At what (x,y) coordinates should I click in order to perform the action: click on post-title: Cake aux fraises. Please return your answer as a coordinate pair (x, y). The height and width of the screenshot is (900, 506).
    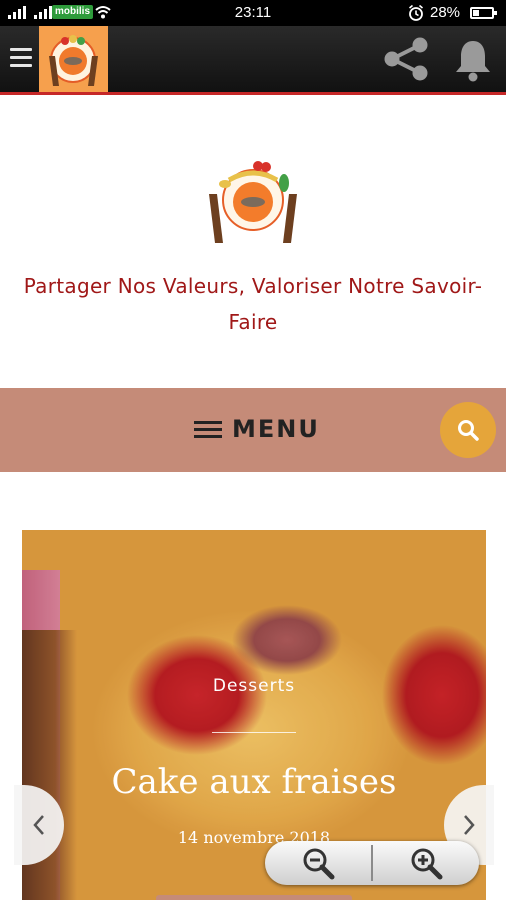
    Looking at the image, I should click on (254, 782).